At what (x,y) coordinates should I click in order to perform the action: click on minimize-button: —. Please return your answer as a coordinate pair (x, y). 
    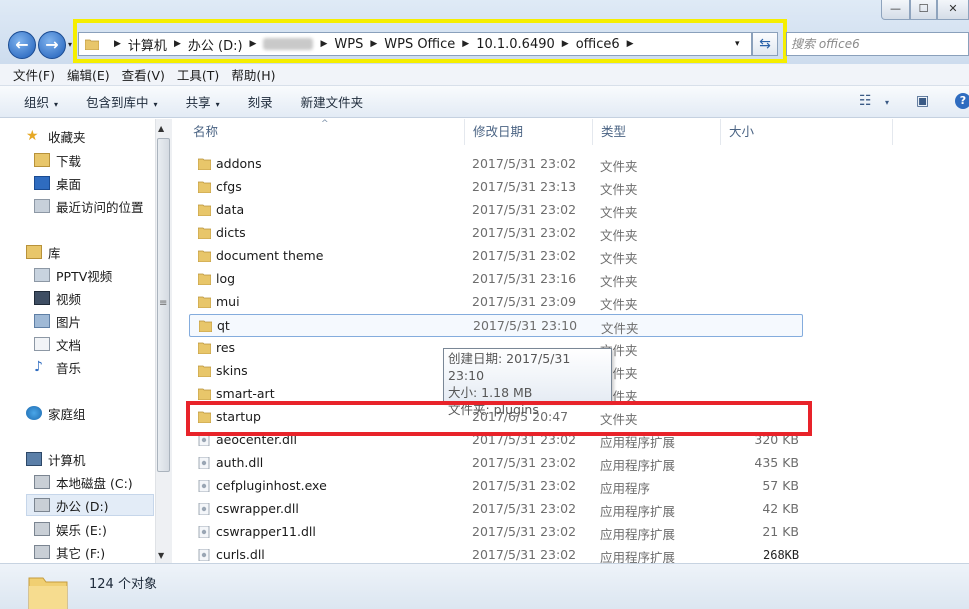
    Looking at the image, I should click on (895, 10).